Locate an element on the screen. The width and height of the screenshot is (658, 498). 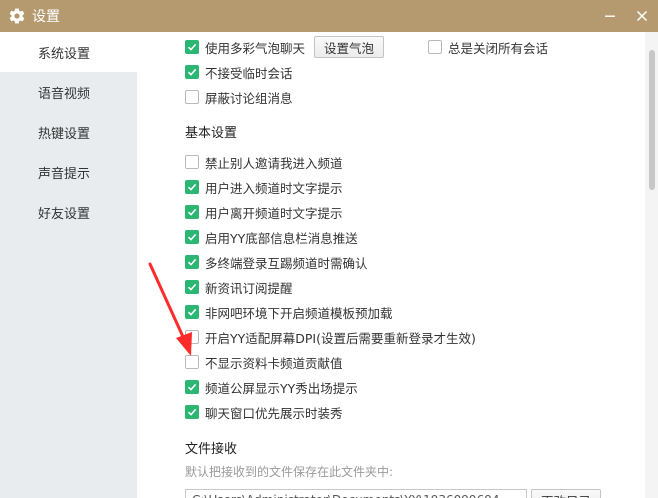
option-enter-tip: 用户进入频道时文字提示 is located at coordinates (264, 187).